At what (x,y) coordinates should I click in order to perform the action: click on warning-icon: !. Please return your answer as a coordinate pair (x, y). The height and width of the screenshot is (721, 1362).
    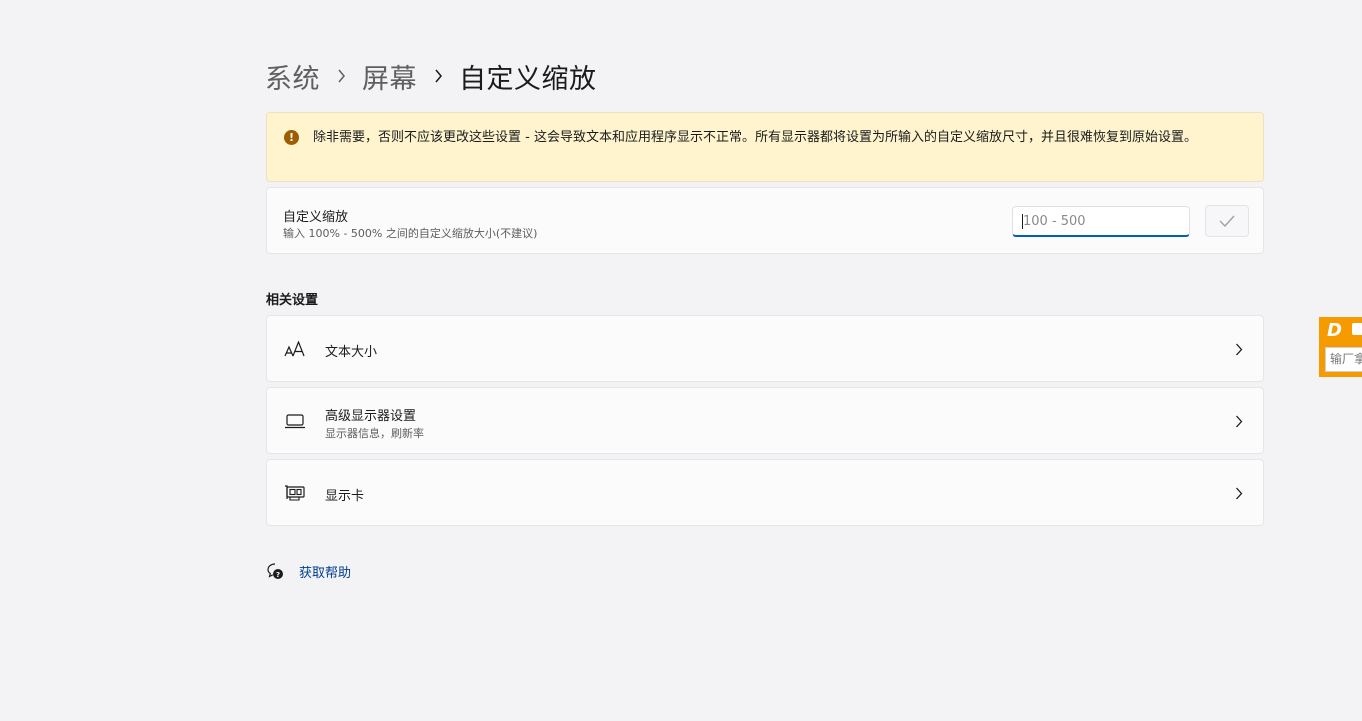
    Looking at the image, I should click on (291, 137).